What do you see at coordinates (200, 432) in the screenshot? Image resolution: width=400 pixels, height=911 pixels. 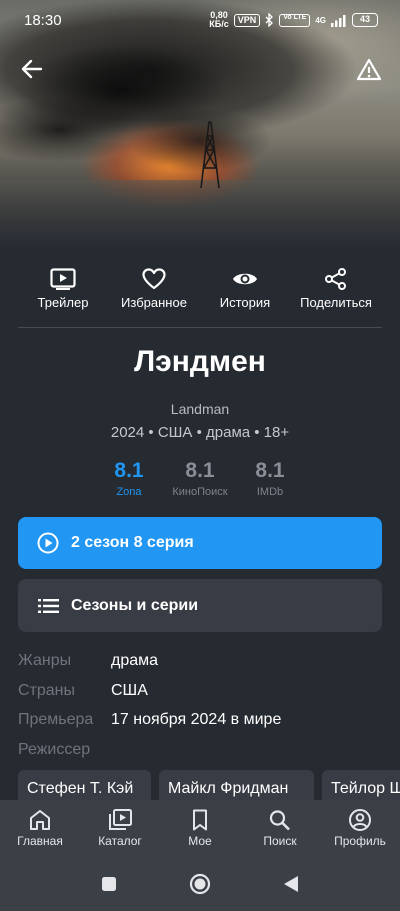 I see `meta-info: 2024 • США • драма • 18+` at bounding box center [200, 432].